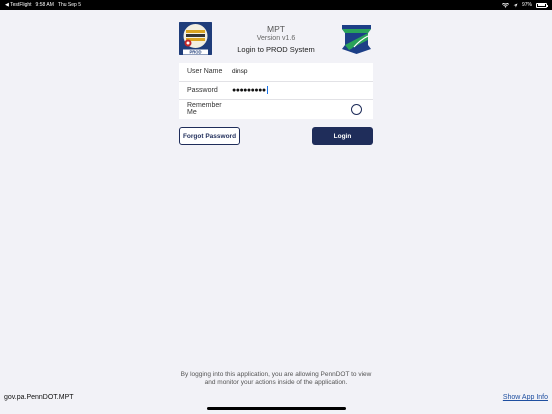  Describe the element at coordinates (205, 72) in the screenshot. I see `username-label: User Name` at that location.